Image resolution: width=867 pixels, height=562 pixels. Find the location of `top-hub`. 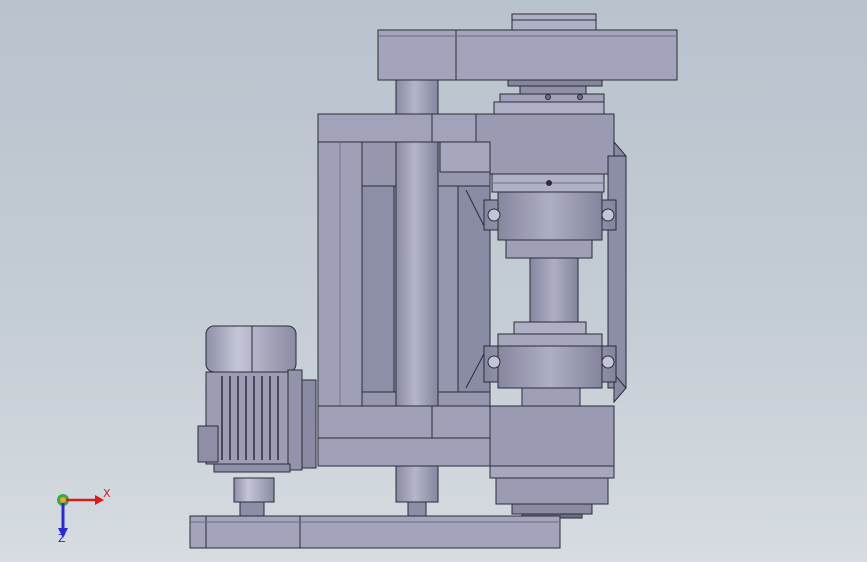

top-hub is located at coordinates (549, 100).